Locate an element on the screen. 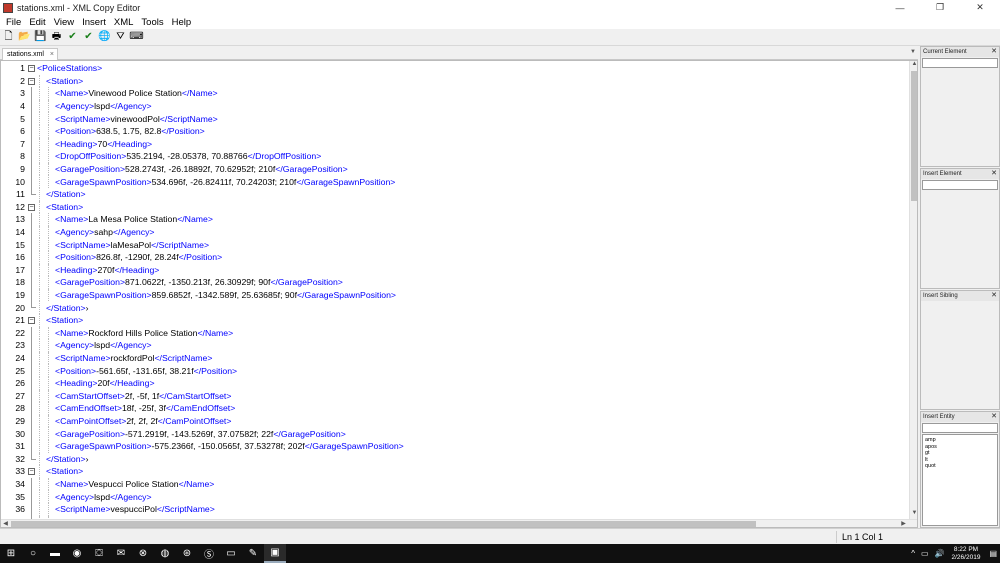 This screenshot has height=563, width=1000. volume-icon: 🔊 is located at coordinates (940, 553).